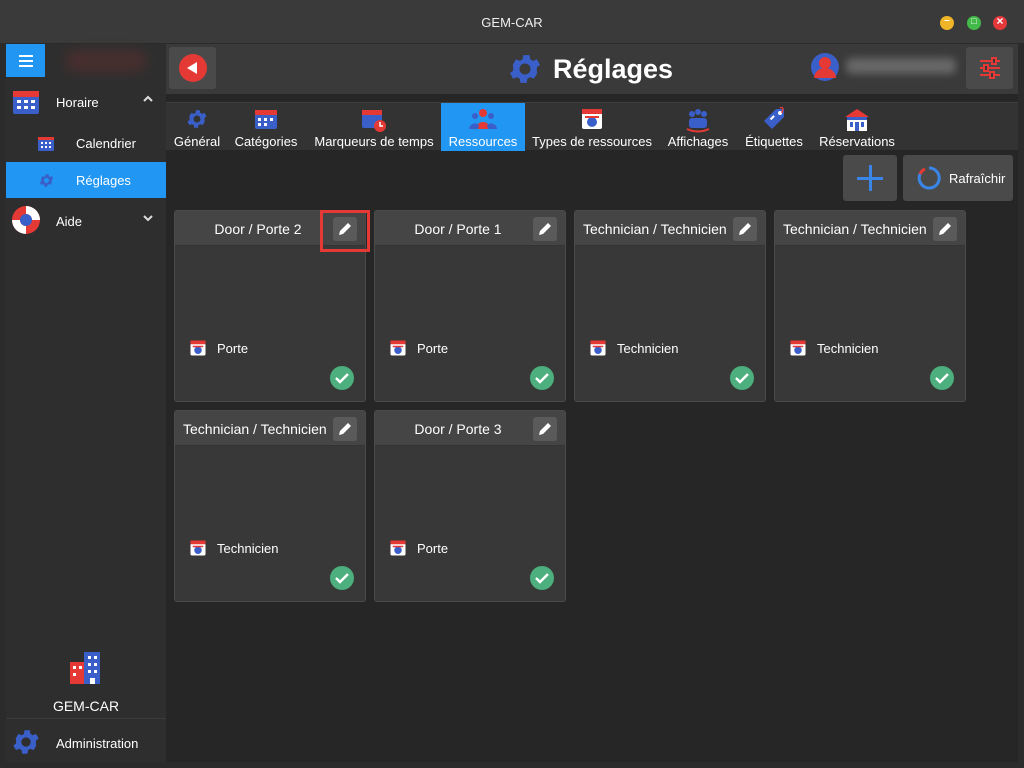 The width and height of the screenshot is (1024, 768). Describe the element at coordinates (374, 141) in the screenshot. I see `tab-label: Marqueurs de temps` at that location.